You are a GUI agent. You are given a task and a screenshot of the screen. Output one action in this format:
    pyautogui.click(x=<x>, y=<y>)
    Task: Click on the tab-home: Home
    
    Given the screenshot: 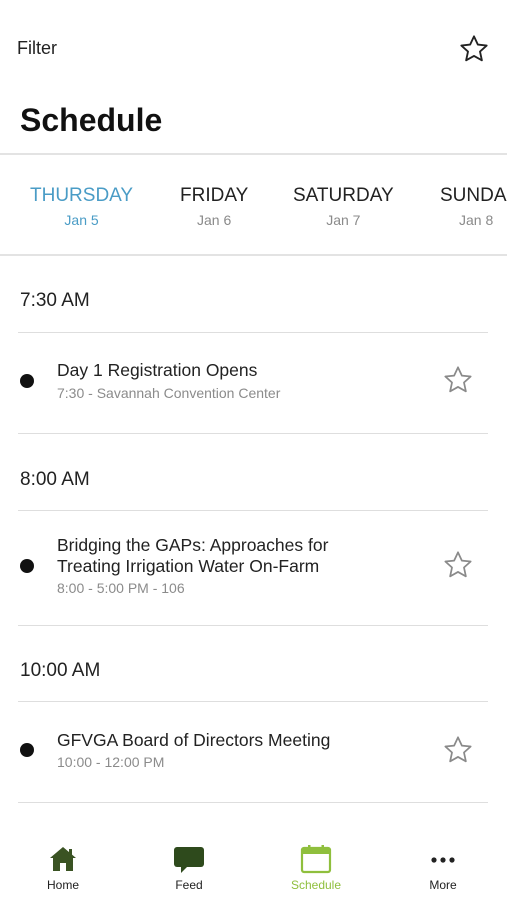 What is the action you would take?
    pyautogui.click(x=63, y=865)
    